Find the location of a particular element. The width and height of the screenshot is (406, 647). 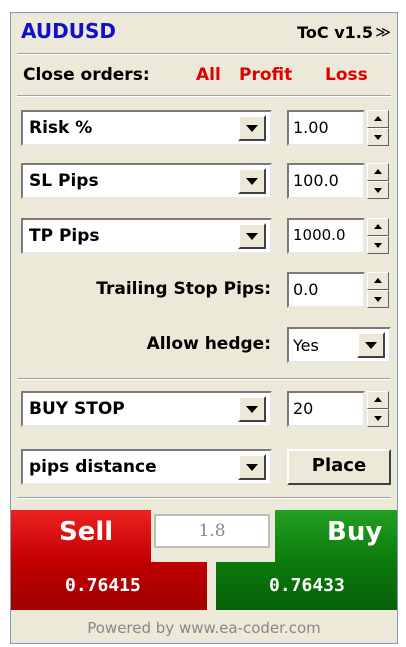

risk-value-input: 1.00 is located at coordinates (326, 128).